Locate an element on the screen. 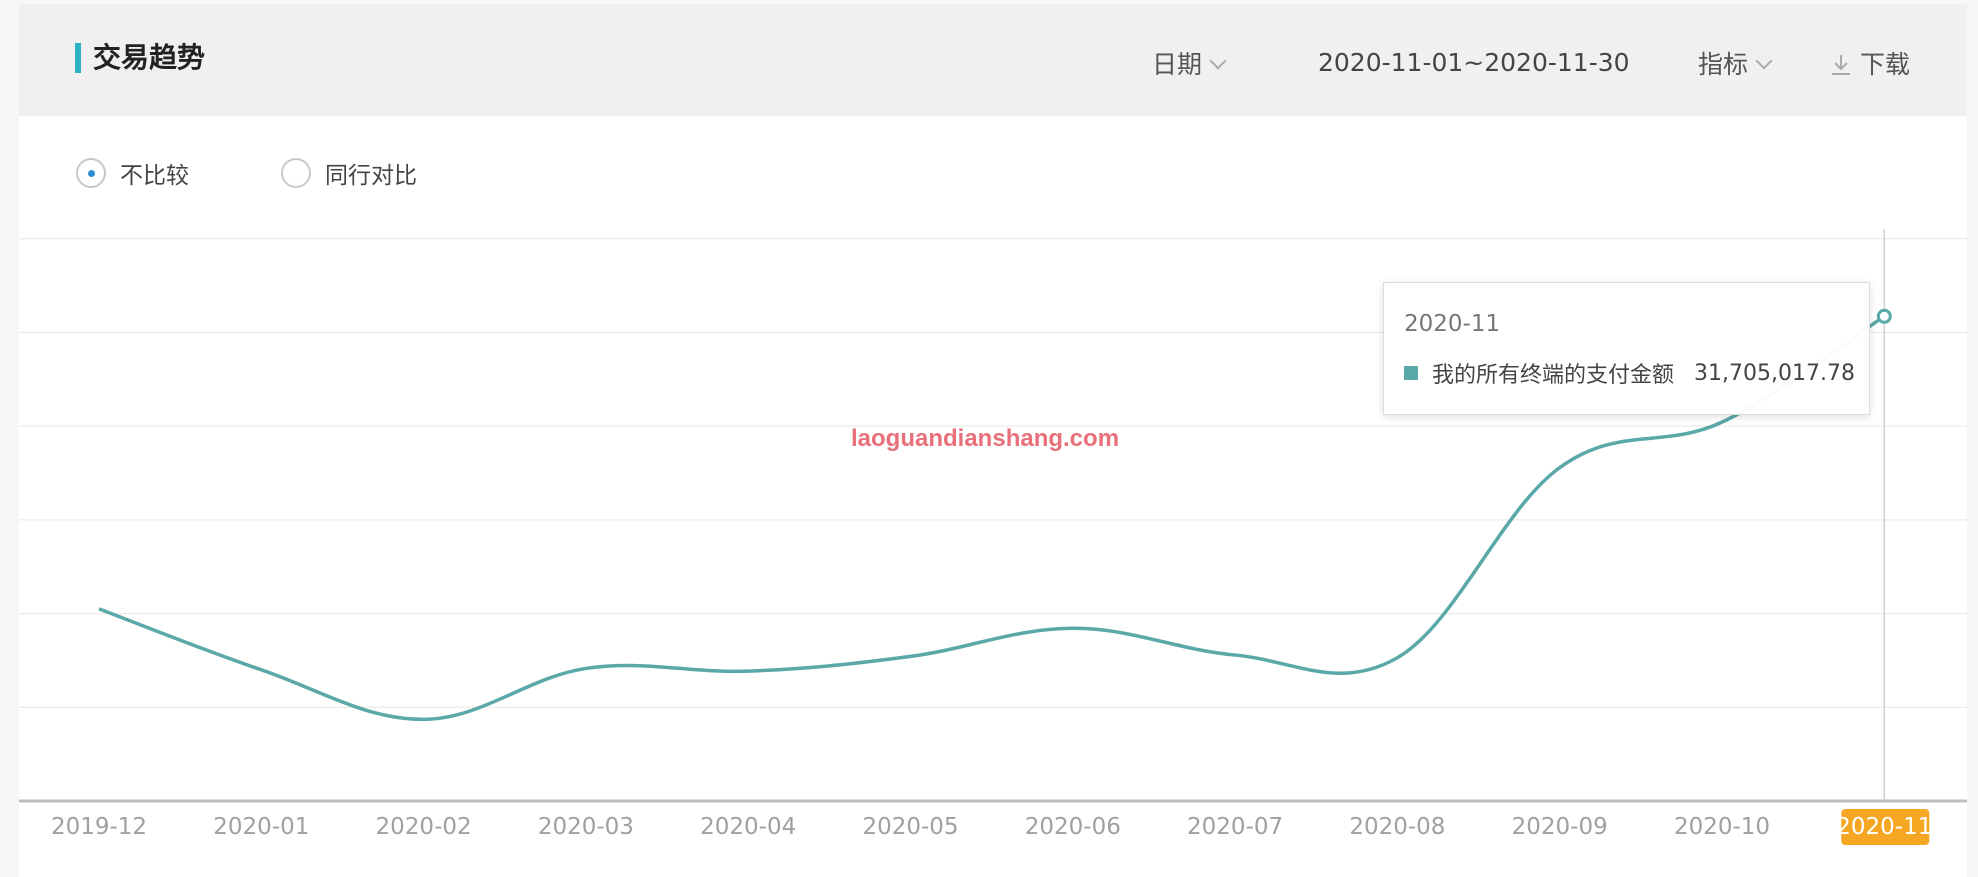  series-swatch is located at coordinates (1411, 373).